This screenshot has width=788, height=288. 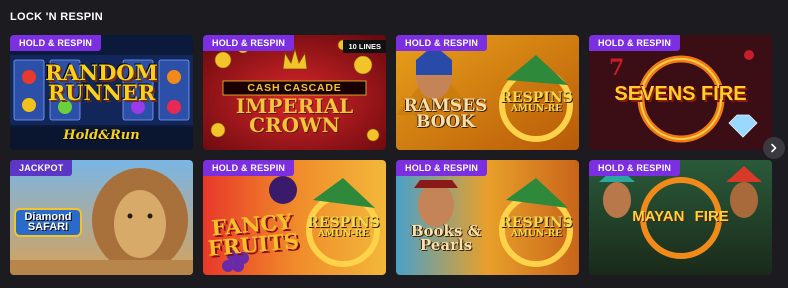 What do you see at coordinates (48, 222) in the screenshot?
I see `game-title: Diamond SAFARI` at bounding box center [48, 222].